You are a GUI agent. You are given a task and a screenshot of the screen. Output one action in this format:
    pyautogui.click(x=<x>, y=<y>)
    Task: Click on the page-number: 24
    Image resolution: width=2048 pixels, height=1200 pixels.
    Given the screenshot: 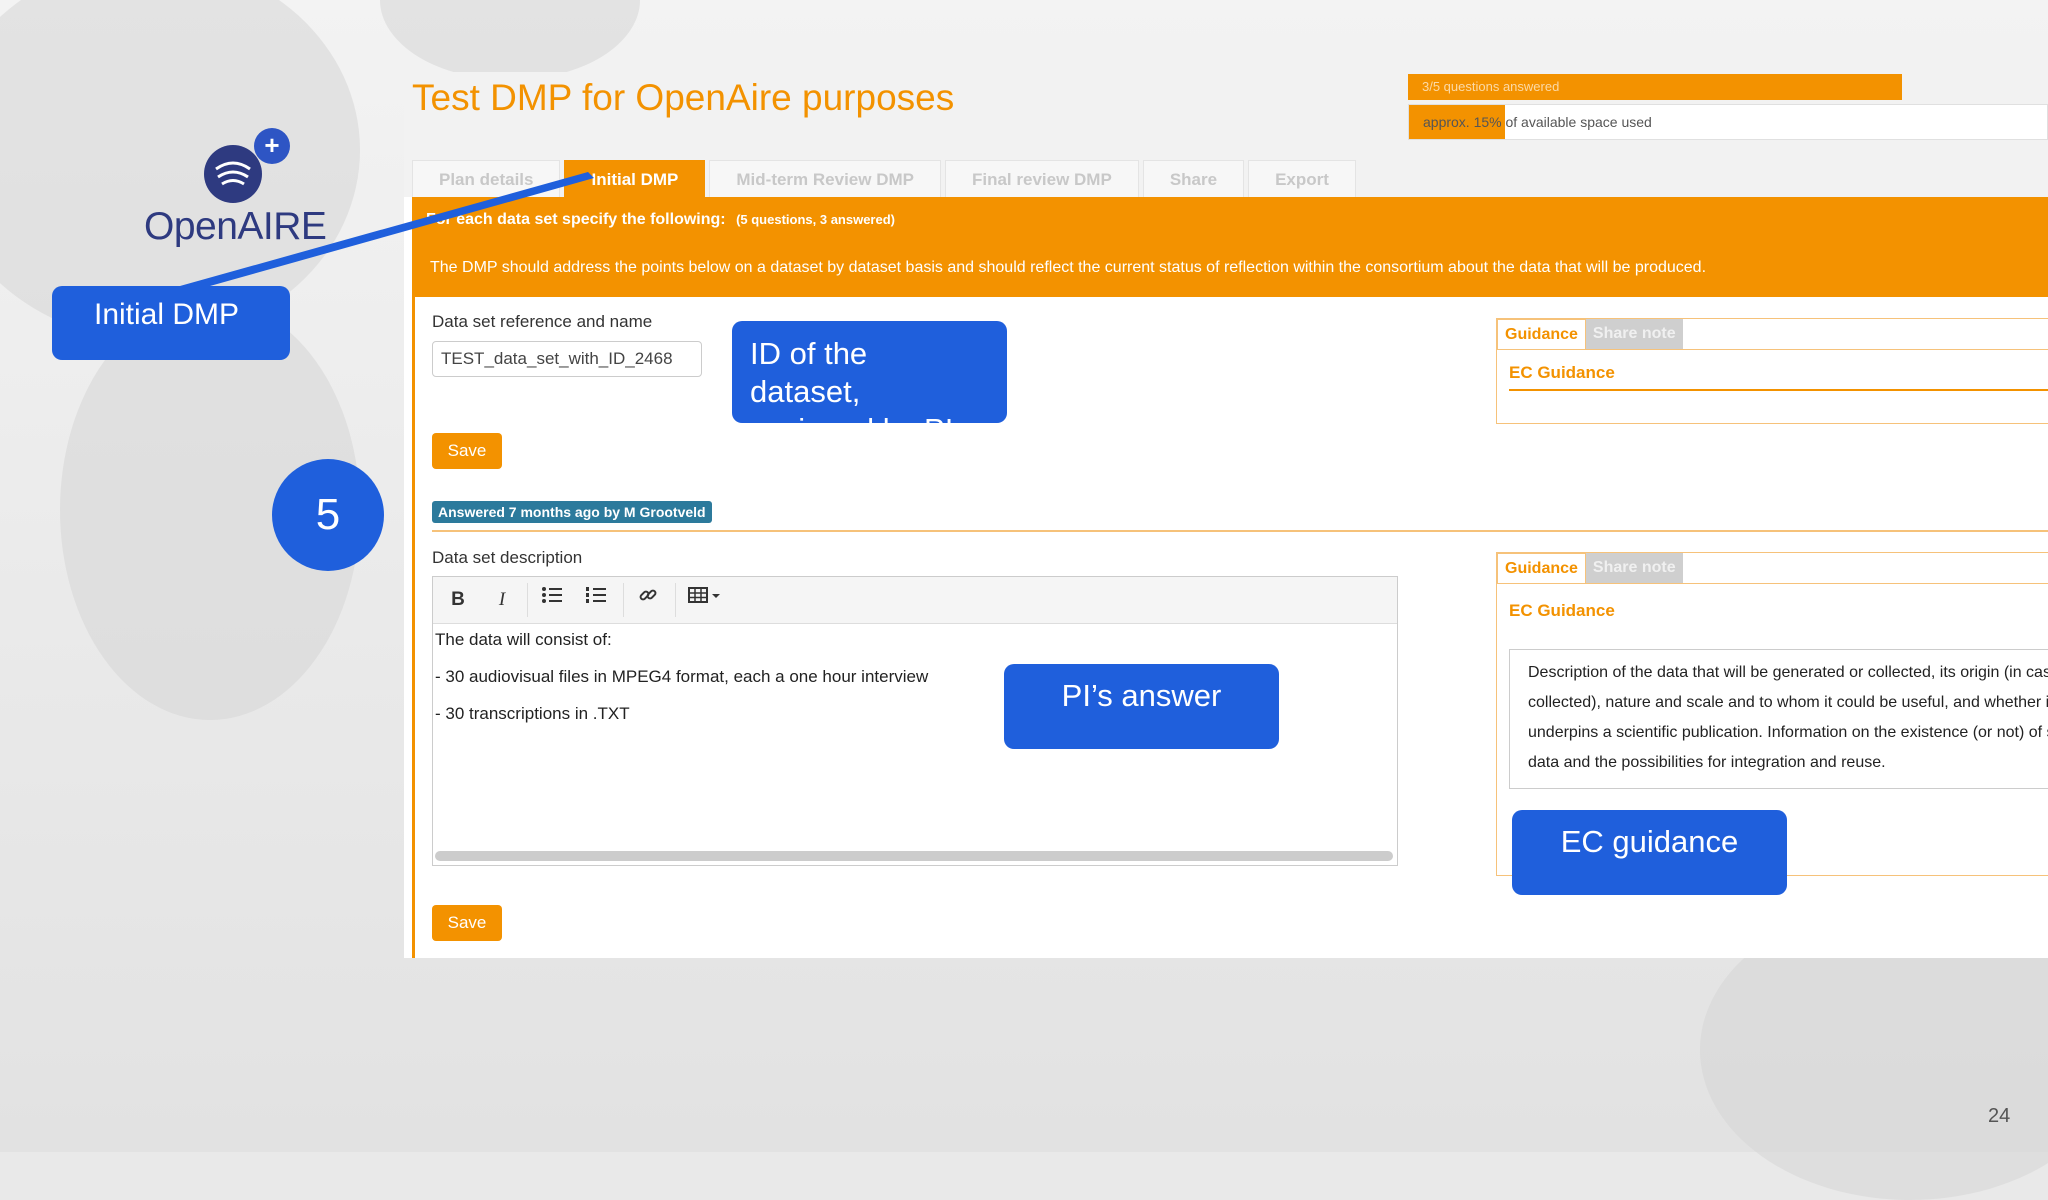 What is the action you would take?
    pyautogui.click(x=1999, y=1116)
    